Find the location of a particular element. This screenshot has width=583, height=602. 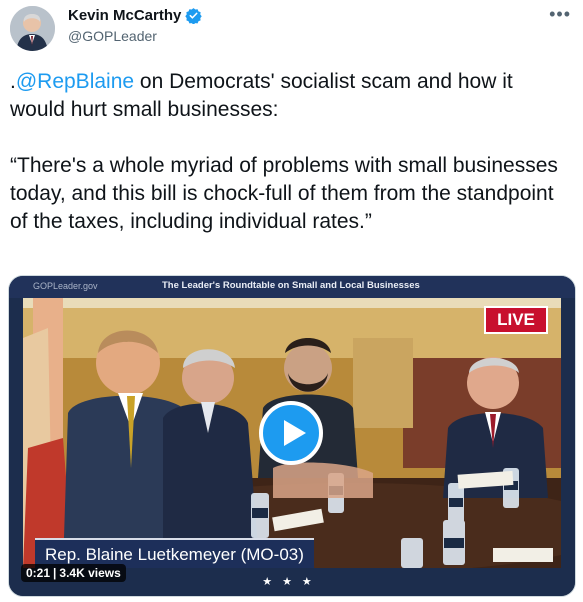

author-handle: @GOPLeader is located at coordinates (112, 36).